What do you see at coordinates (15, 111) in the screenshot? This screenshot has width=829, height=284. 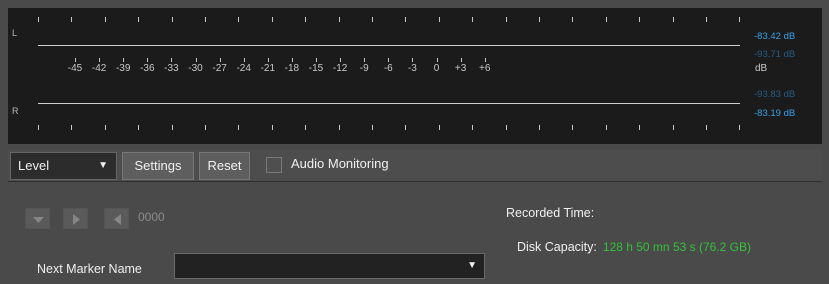 I see `channel-right-label: R` at bounding box center [15, 111].